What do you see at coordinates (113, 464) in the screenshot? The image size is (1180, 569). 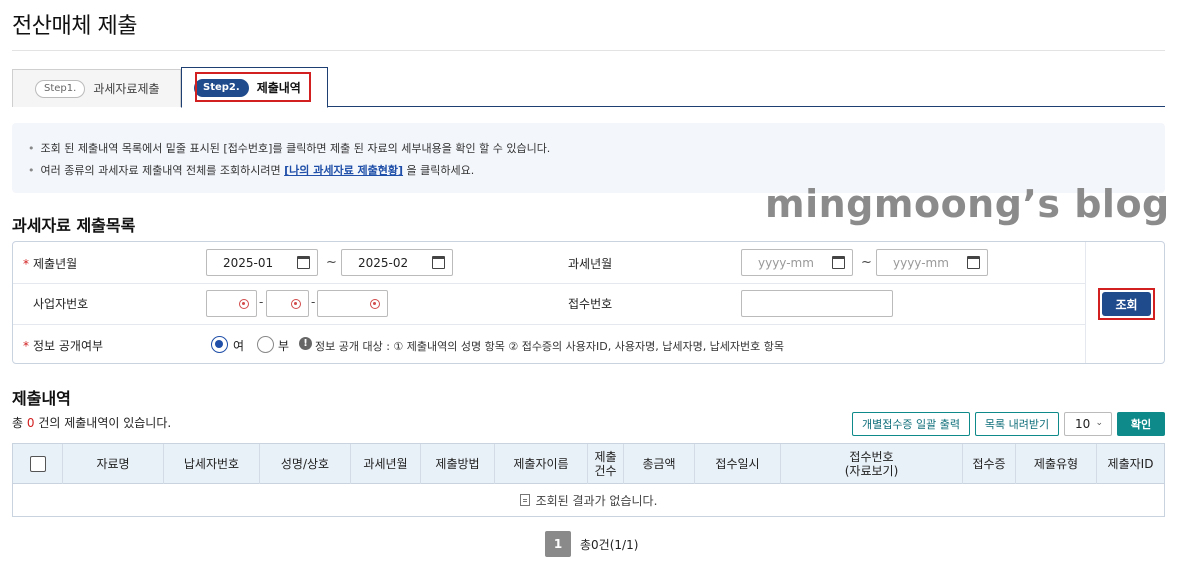 I see `col-data-name: 자료명` at bounding box center [113, 464].